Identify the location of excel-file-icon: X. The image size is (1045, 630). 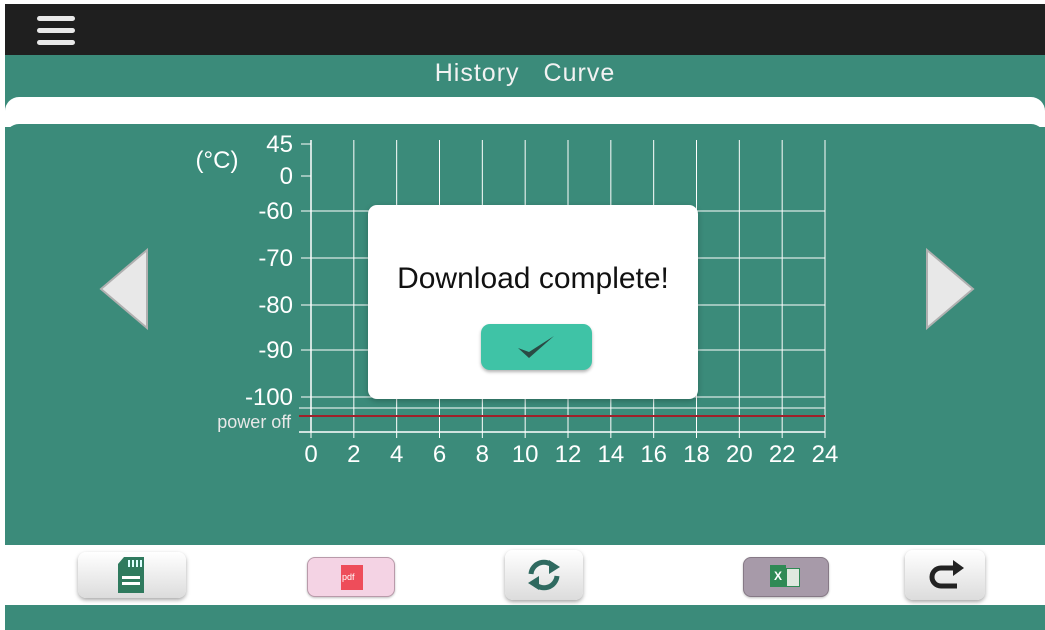
(785, 577).